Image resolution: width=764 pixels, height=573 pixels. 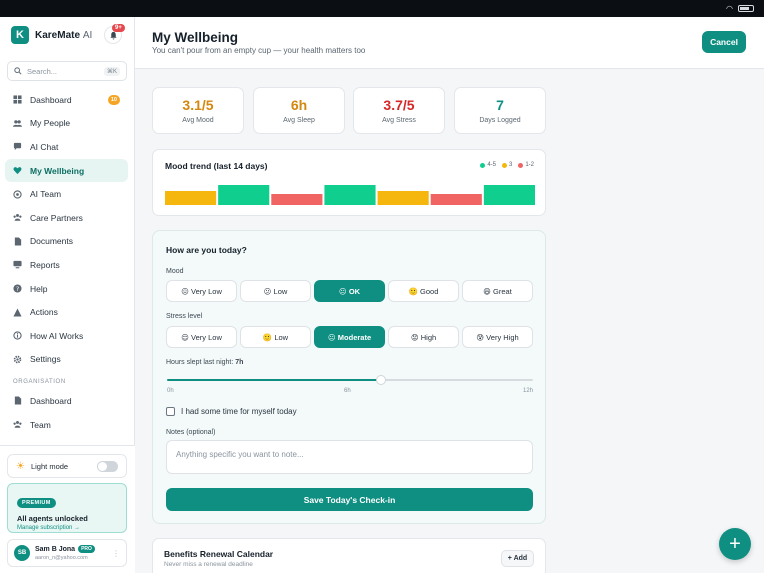 I want to click on sidebar-item-my-people: My People, so click(x=66, y=124).